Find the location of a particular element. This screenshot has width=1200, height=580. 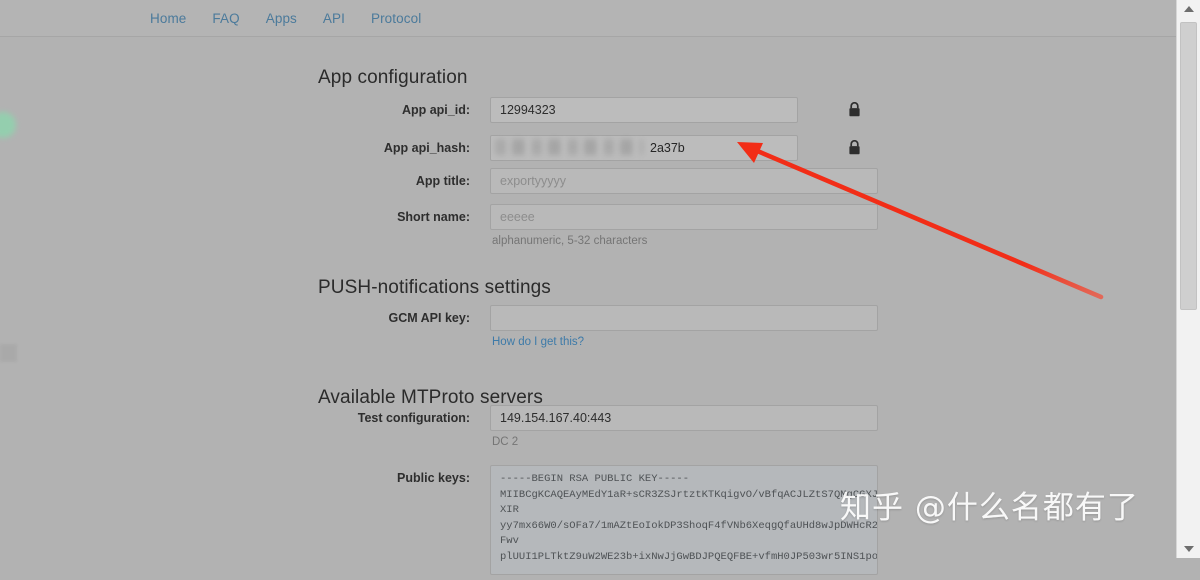

nav-link-apps: Apps is located at coordinates (281, 18).